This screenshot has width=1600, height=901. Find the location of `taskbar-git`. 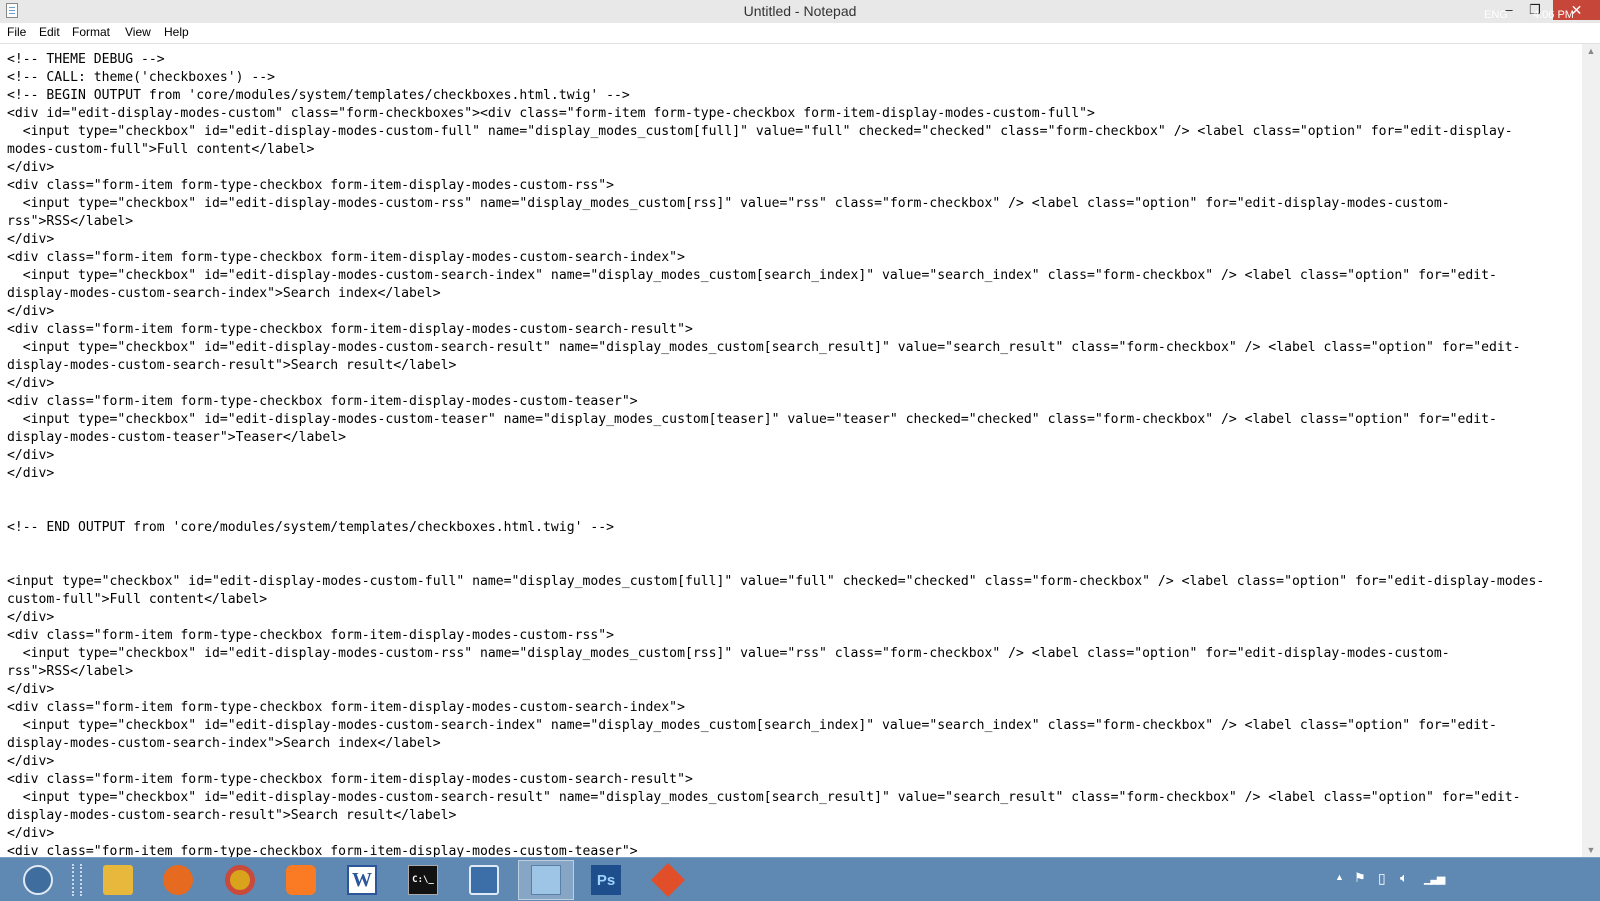

taskbar-git is located at coordinates (668, 880).